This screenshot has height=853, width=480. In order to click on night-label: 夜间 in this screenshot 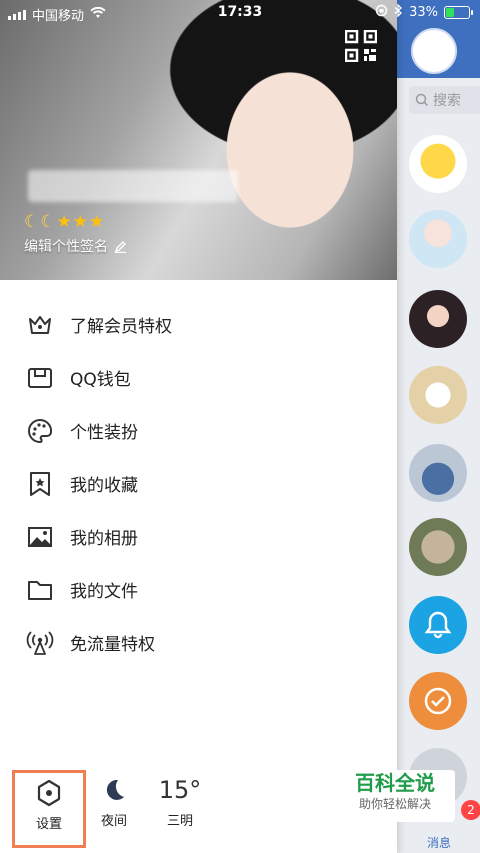, I will do `click(113, 821)`.